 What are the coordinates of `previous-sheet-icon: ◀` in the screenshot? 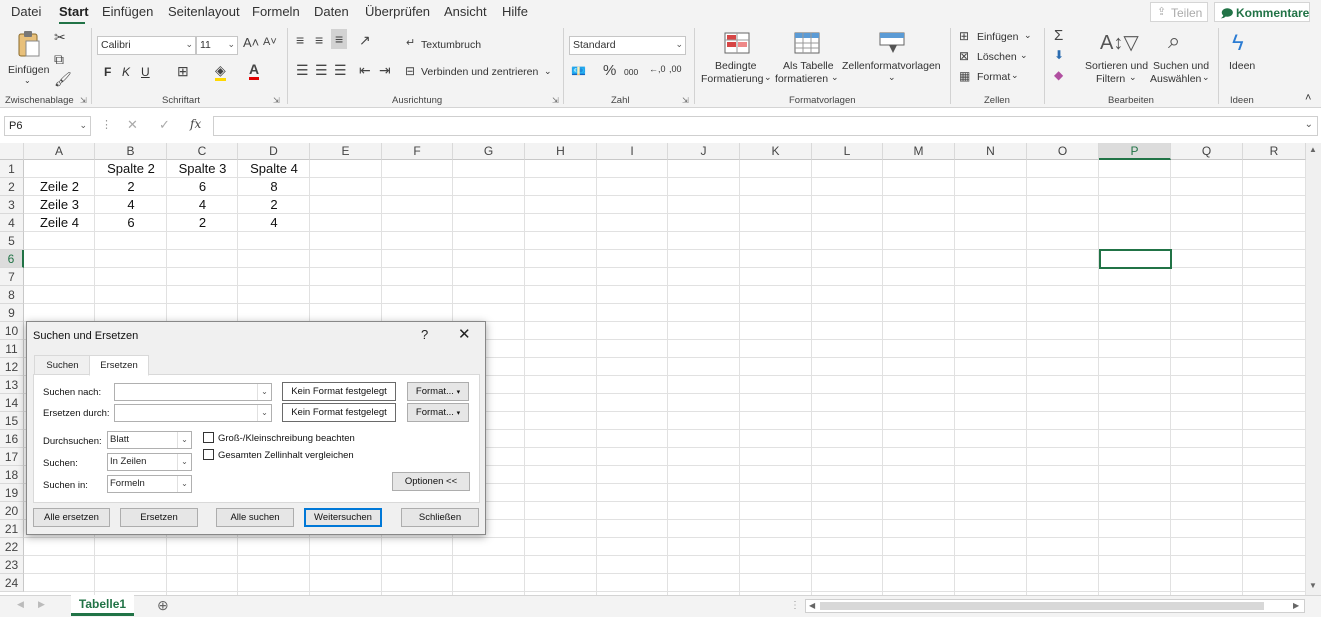 It's located at (20, 604).